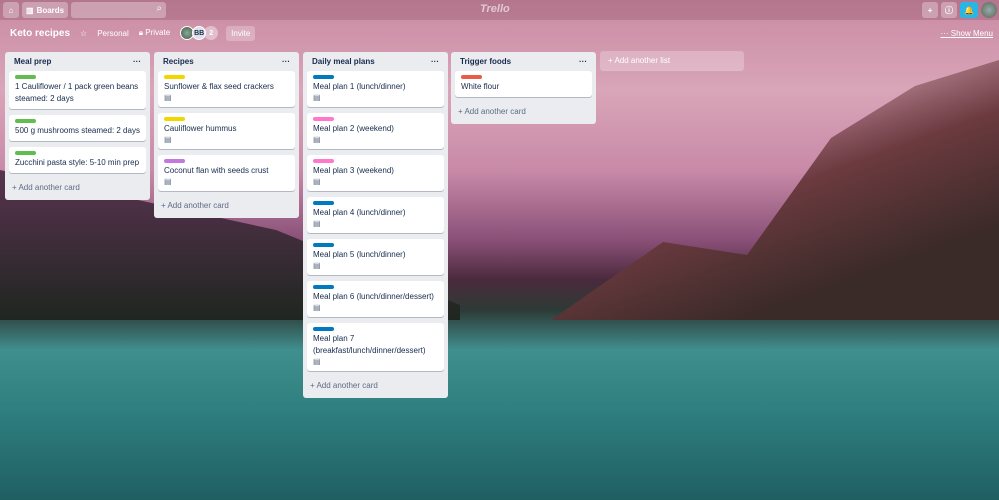  What do you see at coordinates (359, 254) in the screenshot?
I see `card-title: Meal plan 5 (lunch/dinner)` at bounding box center [359, 254].